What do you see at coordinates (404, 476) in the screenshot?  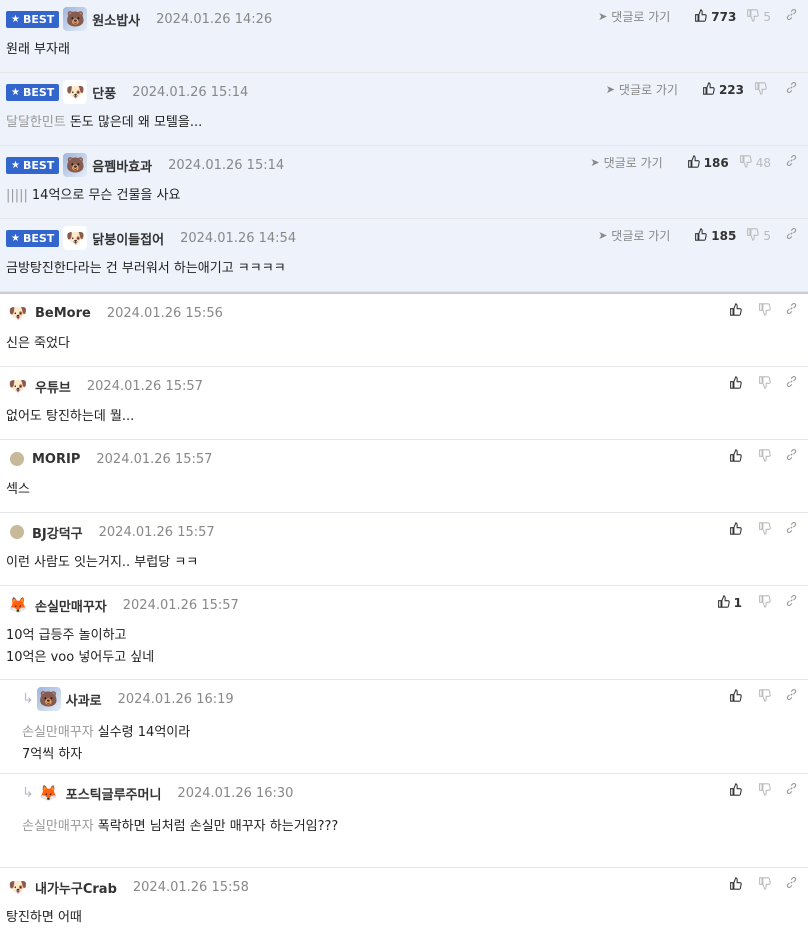 I see `comment: MORIP 2024.01.26 15:57 섹스` at bounding box center [404, 476].